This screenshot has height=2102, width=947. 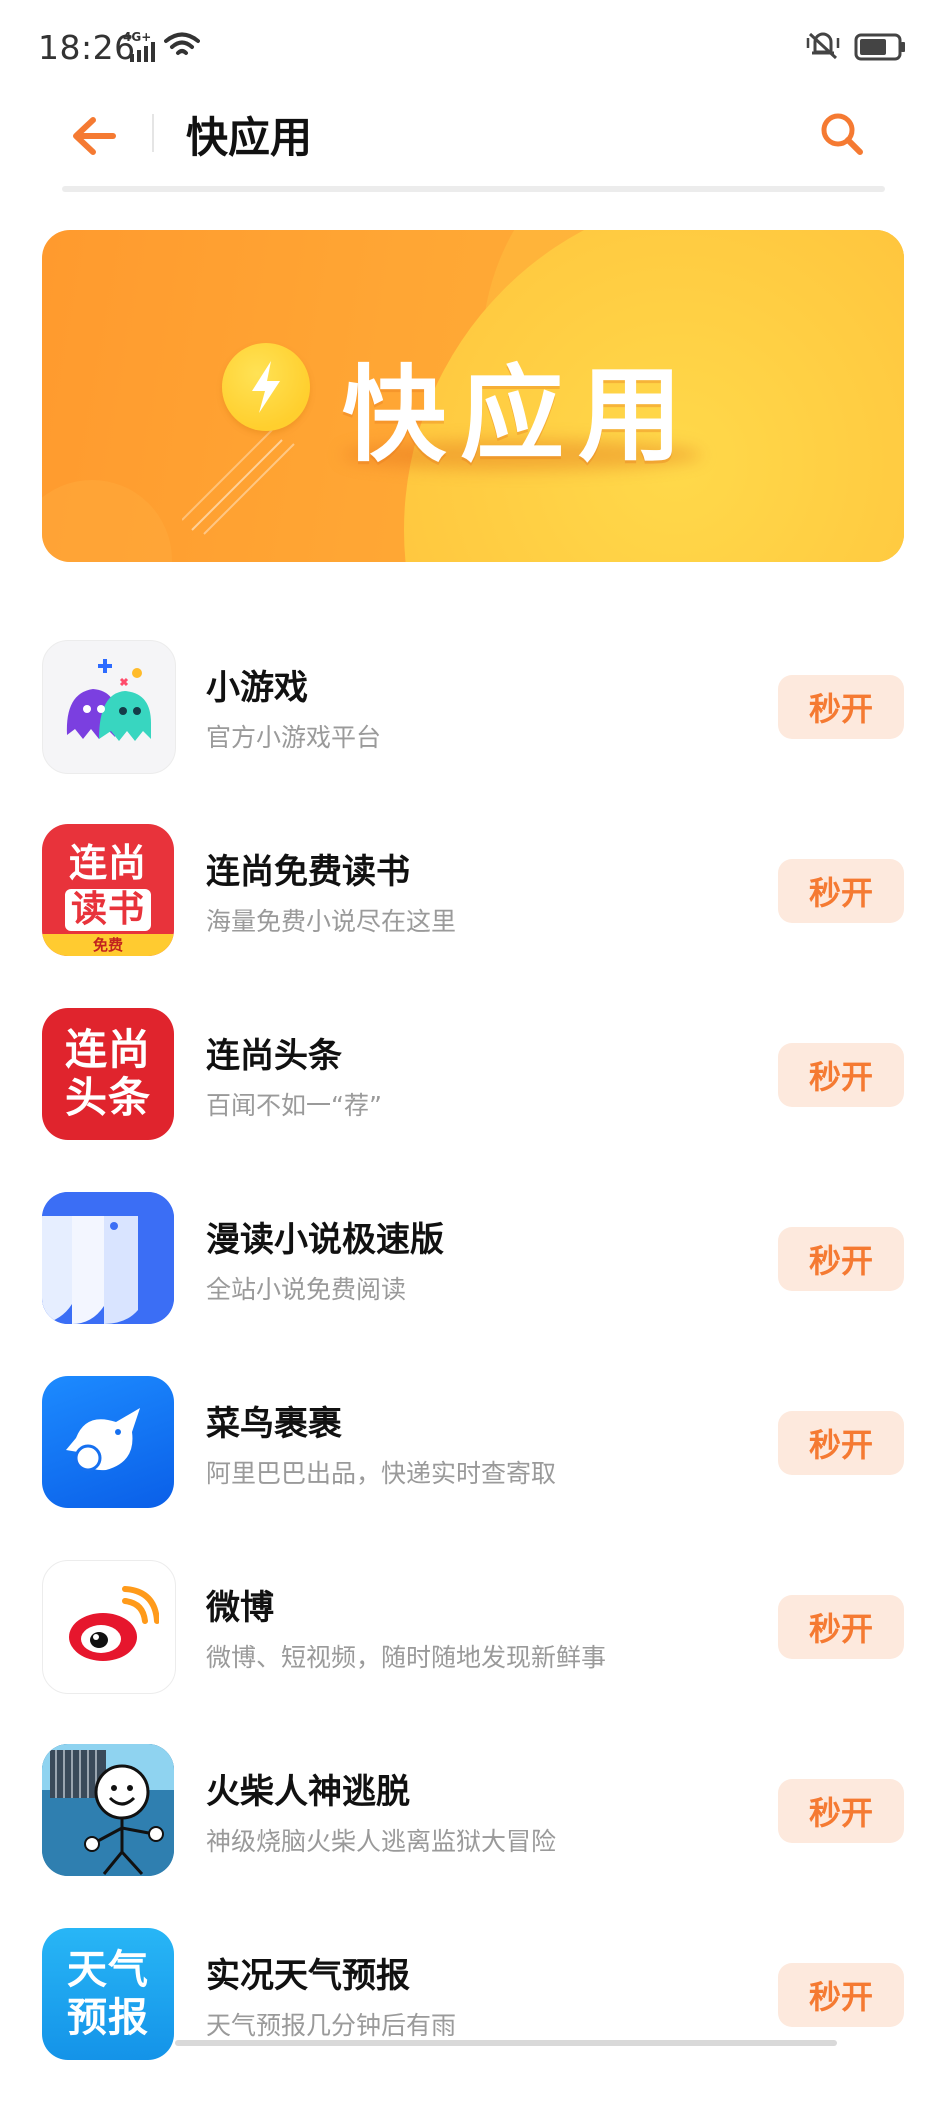 I want to click on list-item: 火柴人神逃脱 神级烧脑火柴人逃离监狱大冒险 秒开, so click(x=473, y=1826).